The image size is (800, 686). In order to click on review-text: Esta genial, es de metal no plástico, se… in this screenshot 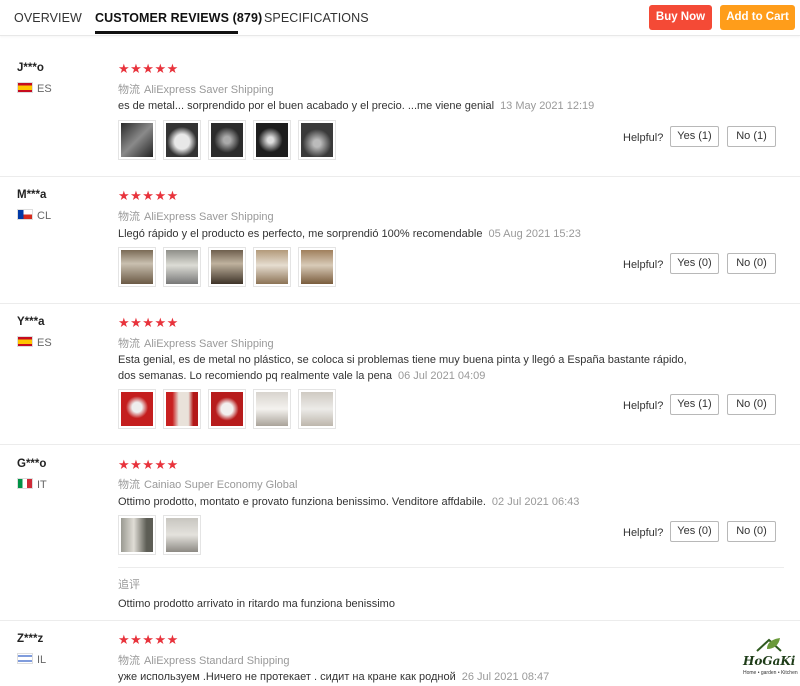, I will do `click(402, 368)`.